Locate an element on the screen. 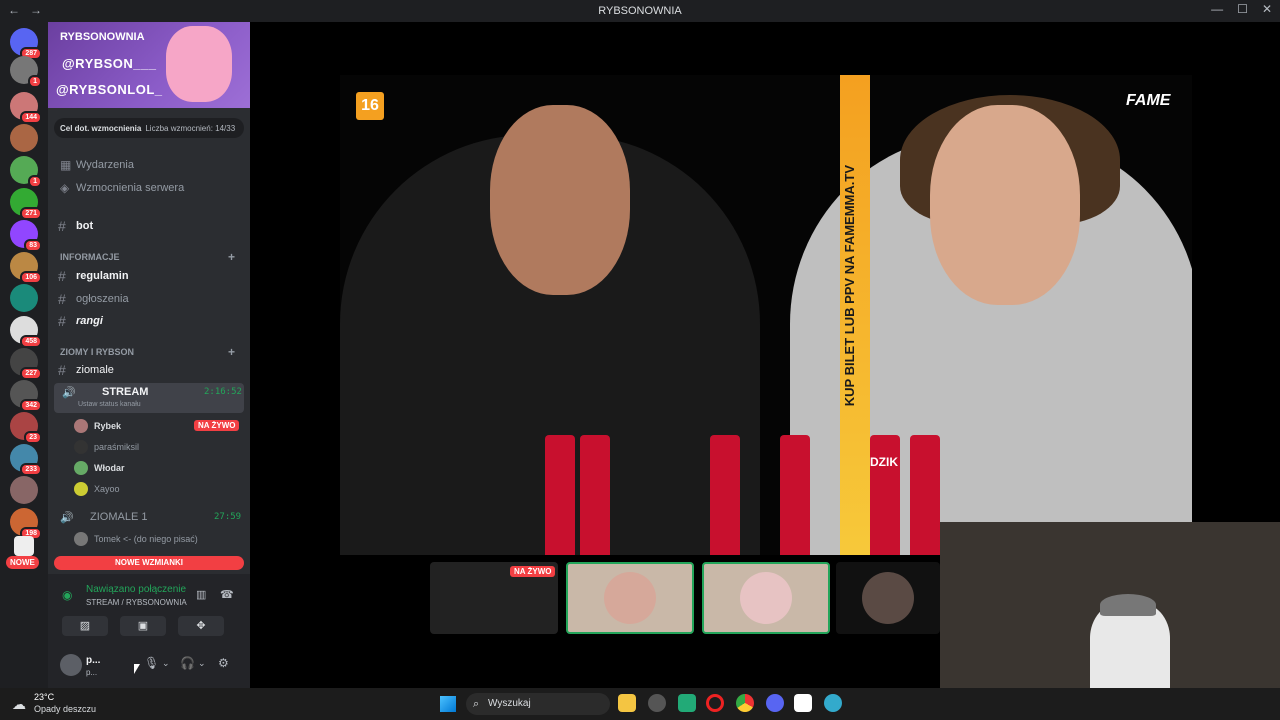  connection-status: Nawiązano połączenie is located at coordinates (136, 589).